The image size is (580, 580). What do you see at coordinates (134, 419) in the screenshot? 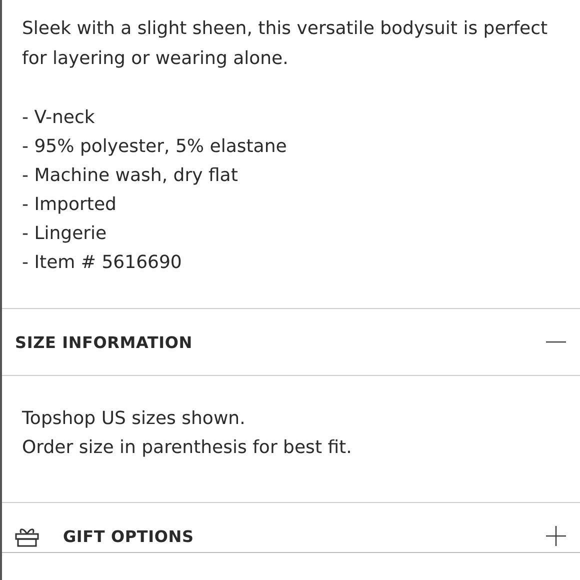
I see `size-info-text: Topshop US sizes shown.` at bounding box center [134, 419].